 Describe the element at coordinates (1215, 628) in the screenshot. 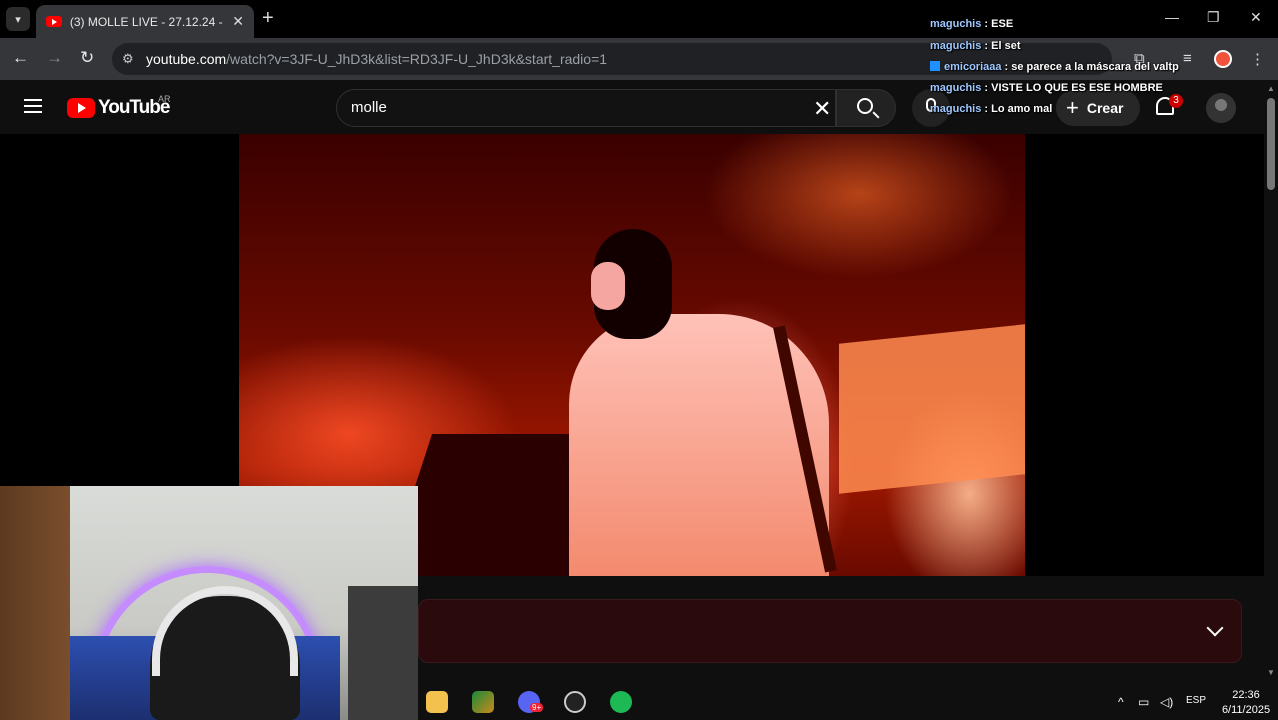

I see `expand-chevron-icon` at that location.